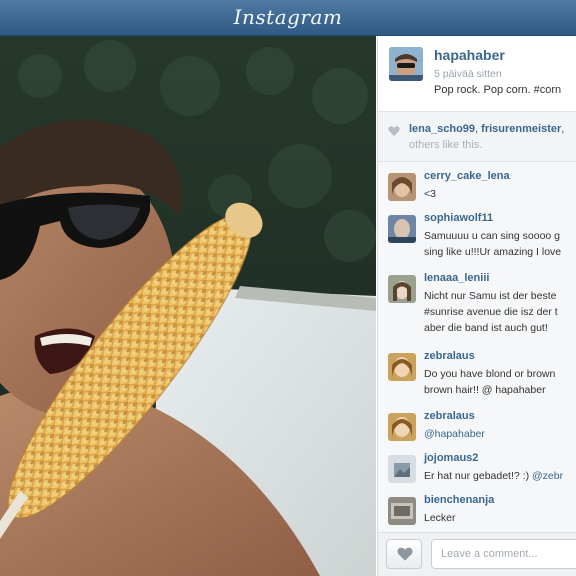 Image resolution: width=576 pixels, height=576 pixels. I want to click on comment-text: Lecker, so click(440, 518).